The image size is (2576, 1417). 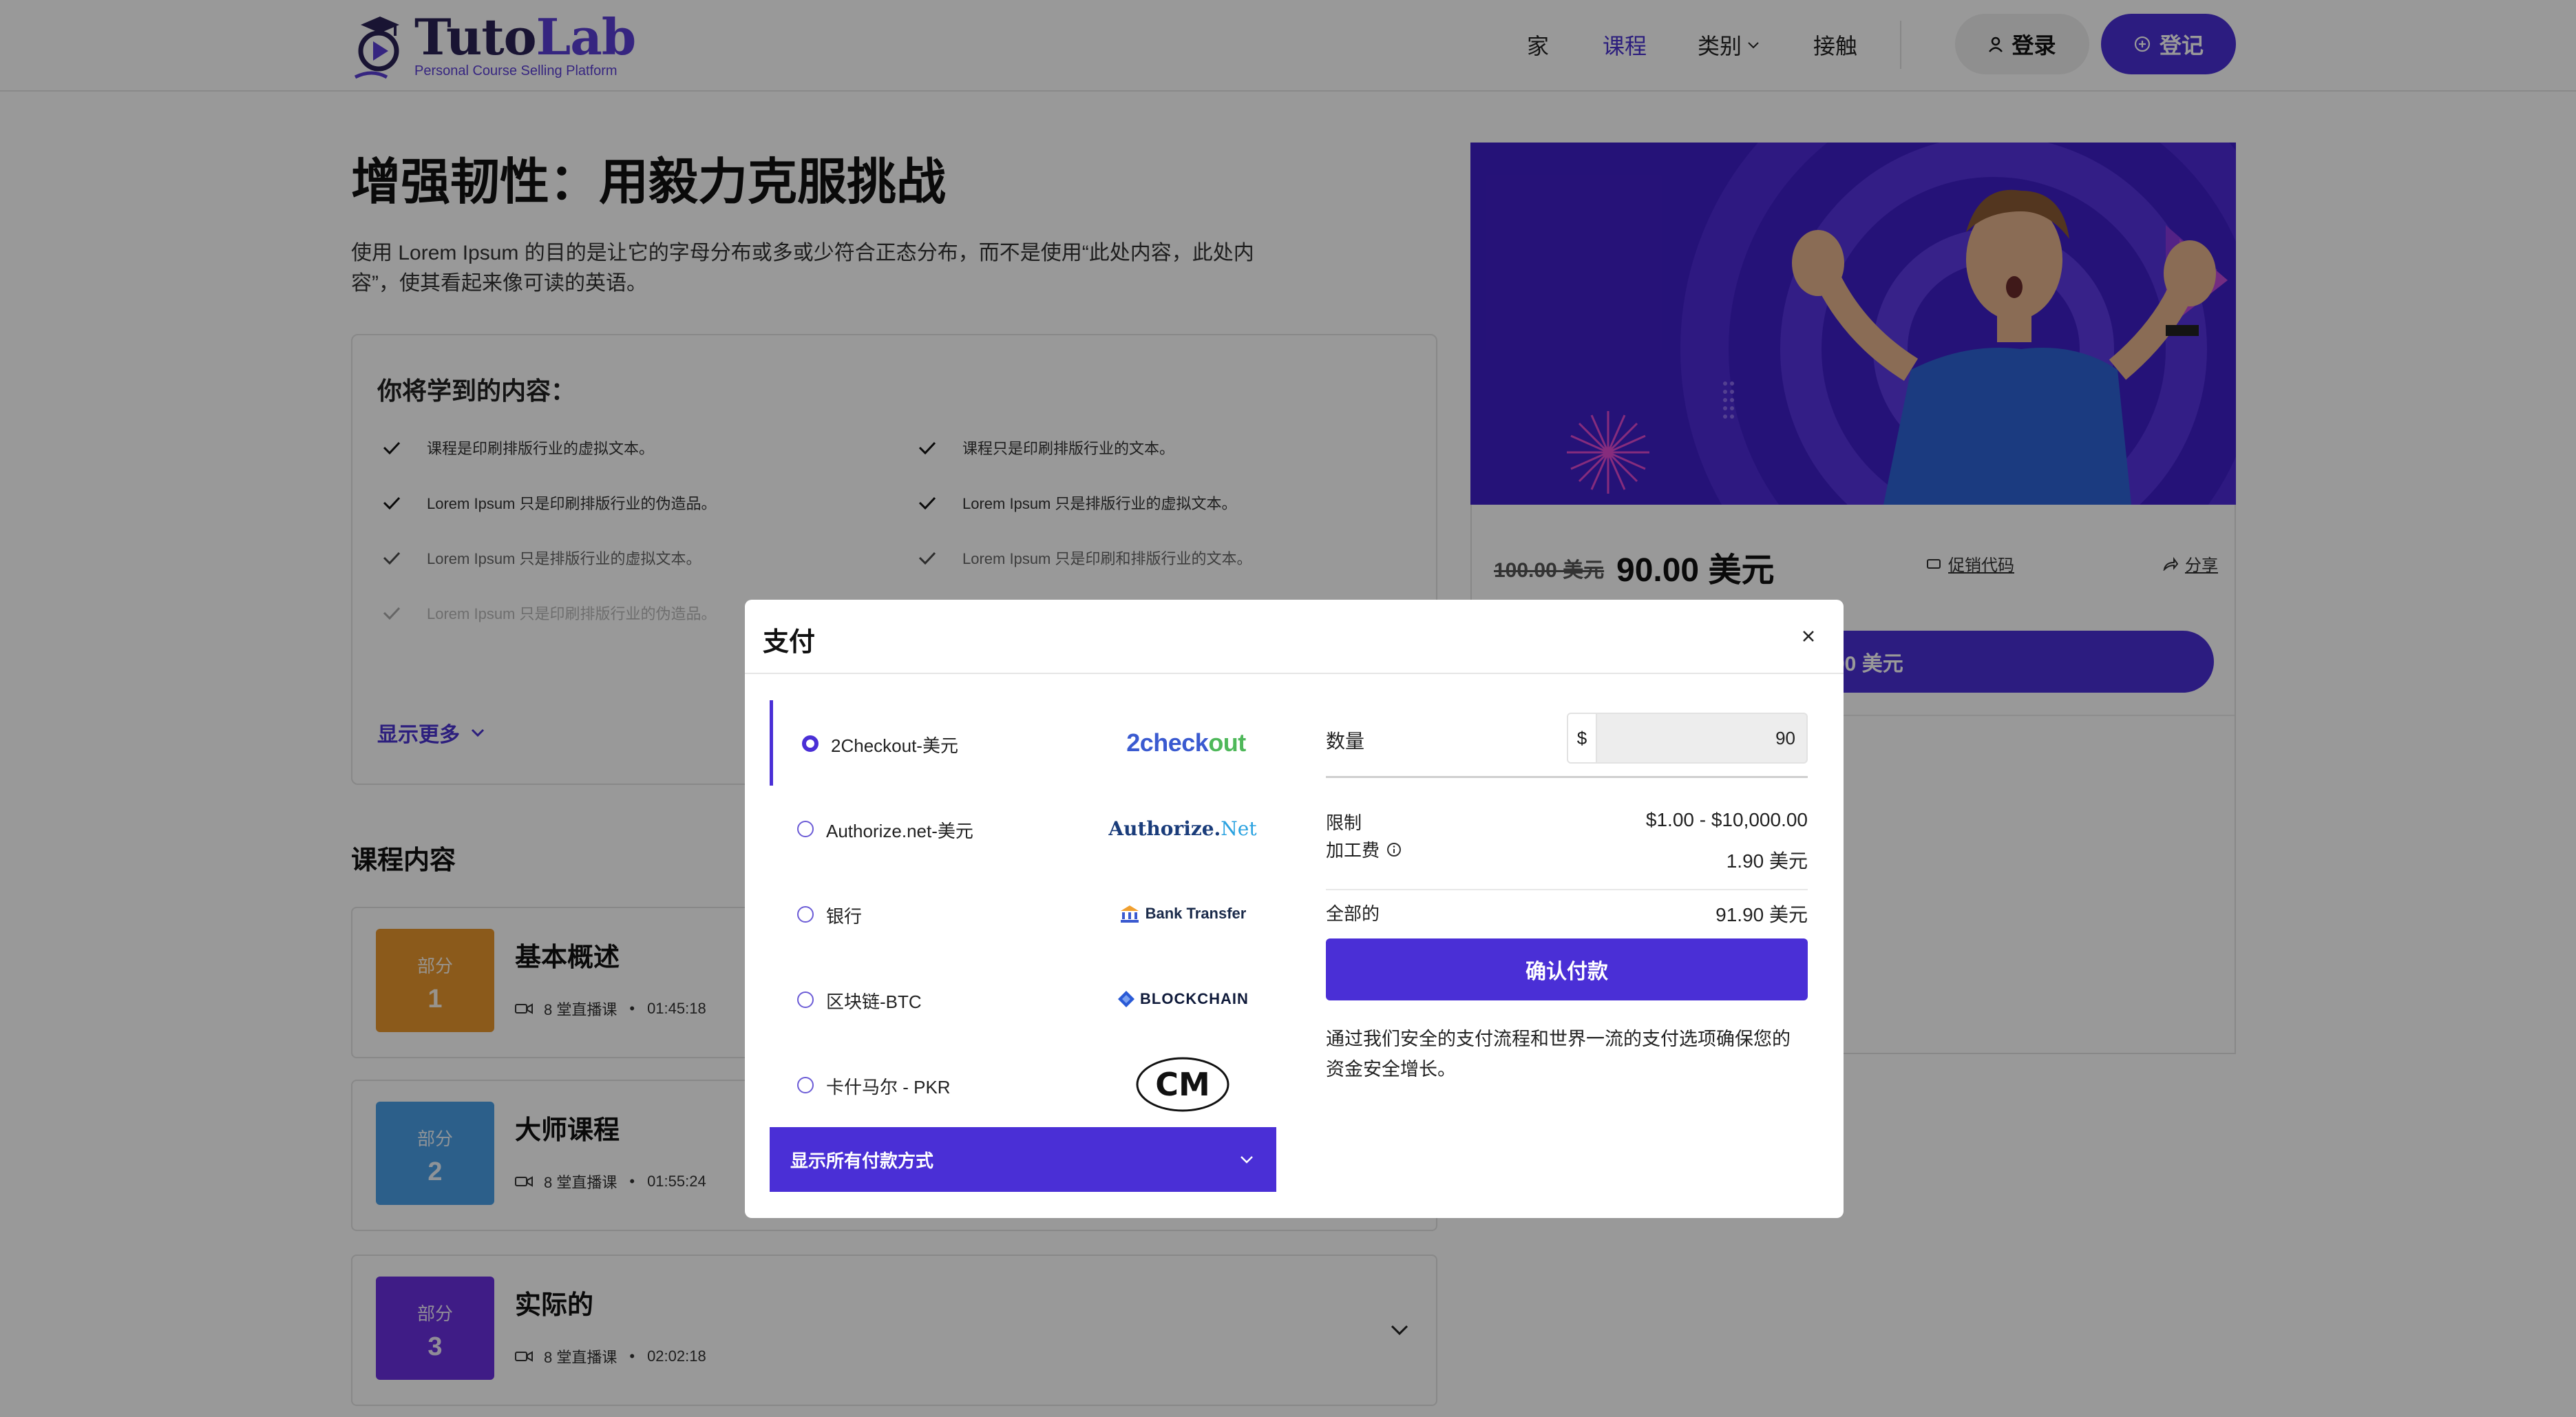 What do you see at coordinates (1183, 999) in the screenshot?
I see `blockchain-logo: BLOCKCHAIN` at bounding box center [1183, 999].